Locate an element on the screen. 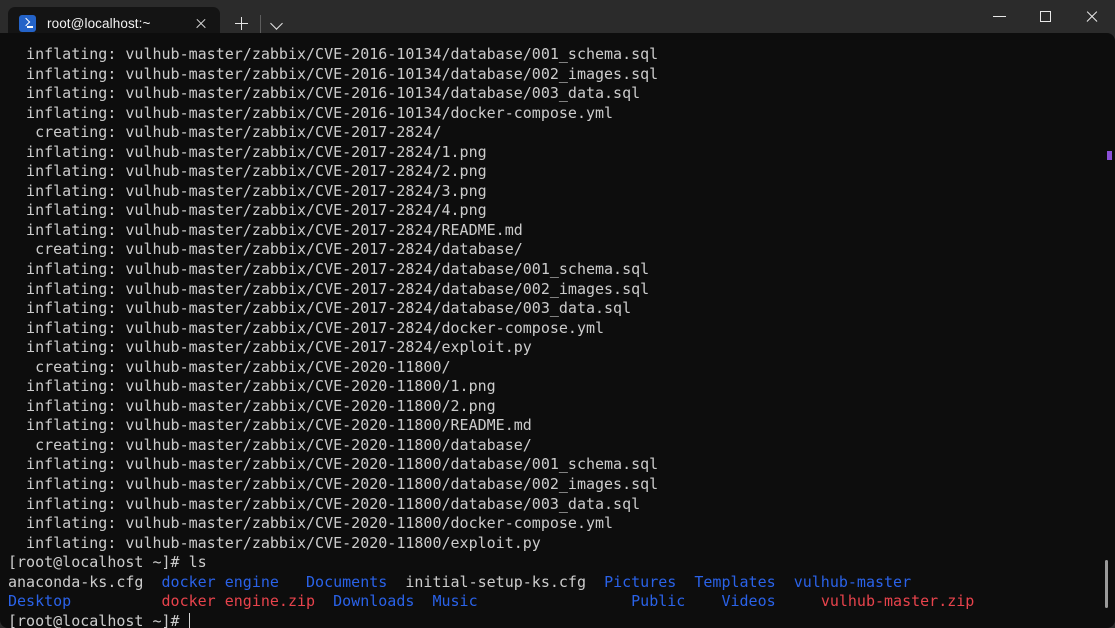 Image resolution: width=1115 pixels, height=628 pixels. terminal-text: Public is located at coordinates (658, 601).